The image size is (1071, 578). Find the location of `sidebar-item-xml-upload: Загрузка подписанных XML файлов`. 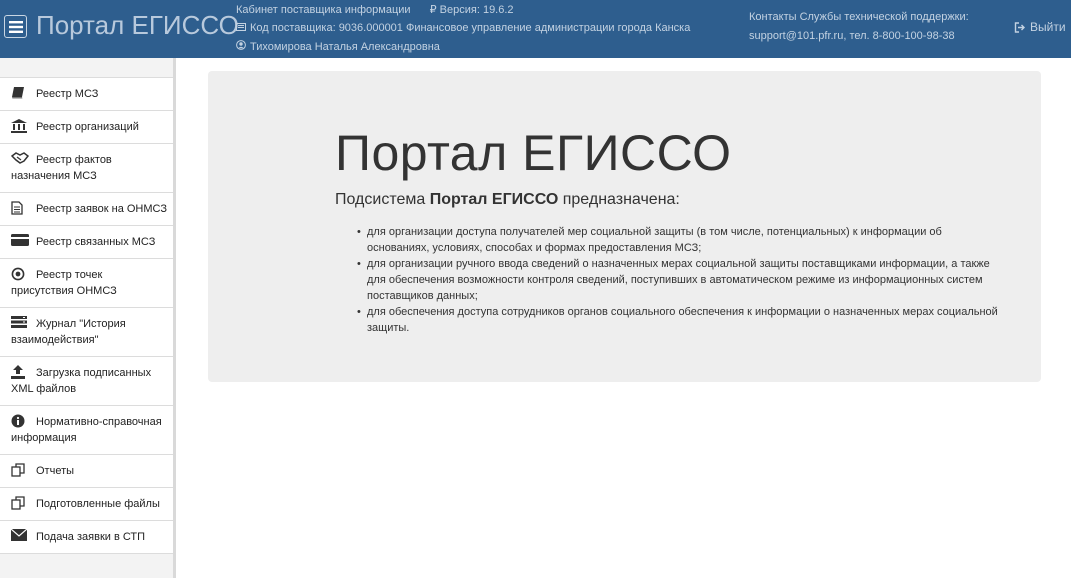

sidebar-item-xml-upload: Загрузка подписанных XML файлов is located at coordinates (86, 380).